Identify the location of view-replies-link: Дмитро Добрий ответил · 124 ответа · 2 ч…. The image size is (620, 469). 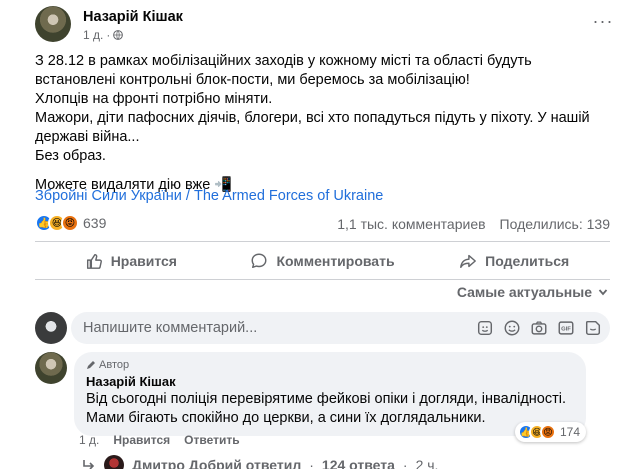
(260, 462).